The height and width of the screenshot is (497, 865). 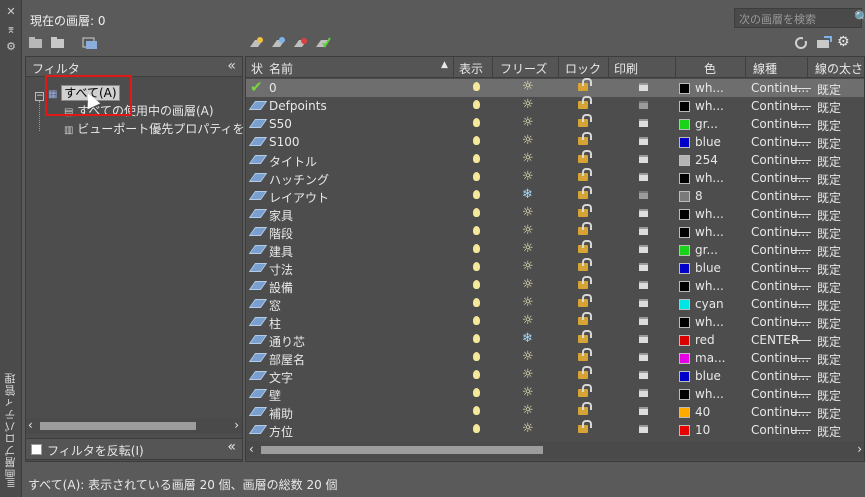 I want to click on layer-name: Defpoints, so click(x=298, y=106).